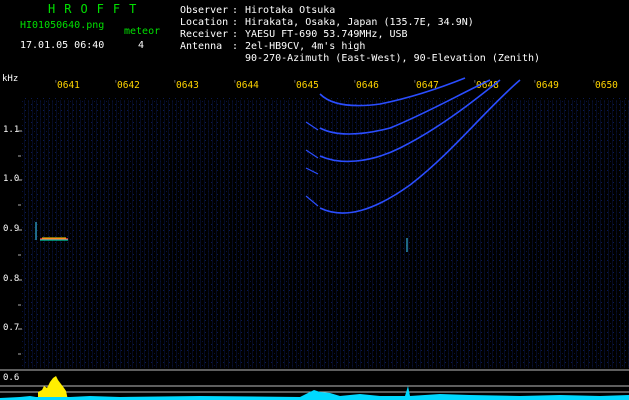  I want to click on y-tick-marks, so click(20, 242).